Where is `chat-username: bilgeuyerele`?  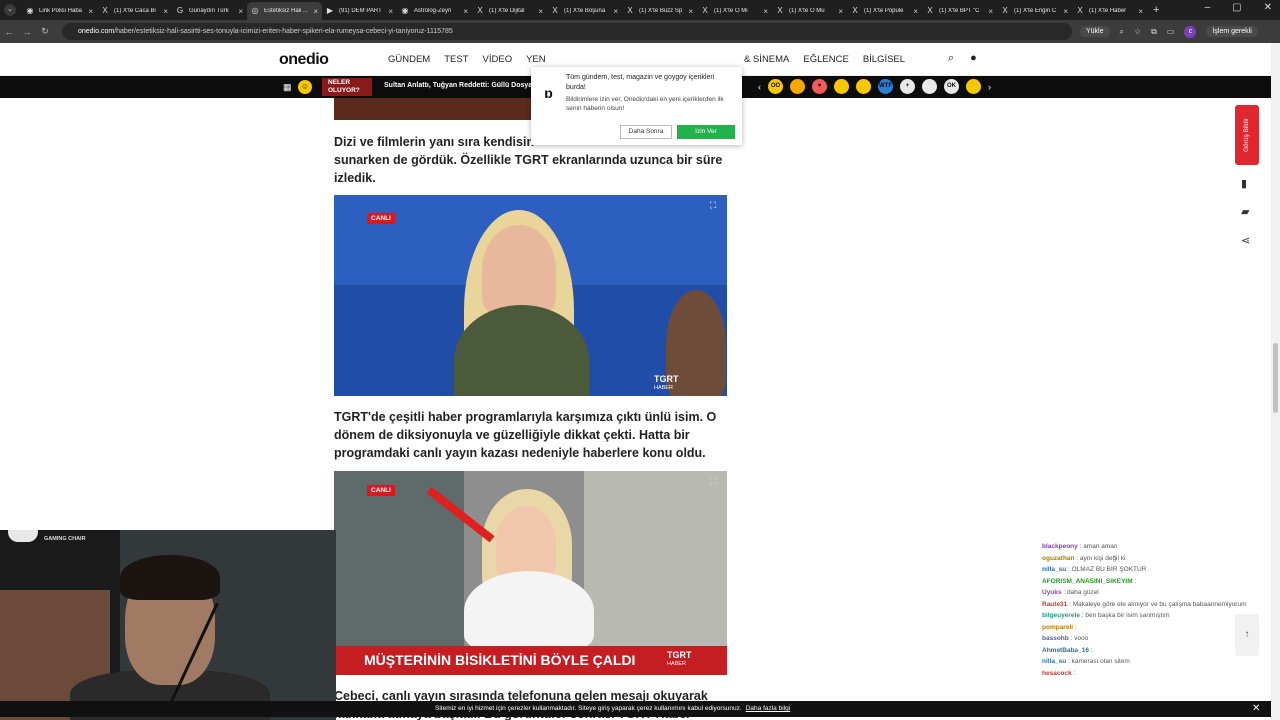
chat-username: bilgeuyerele is located at coordinates (1061, 615).